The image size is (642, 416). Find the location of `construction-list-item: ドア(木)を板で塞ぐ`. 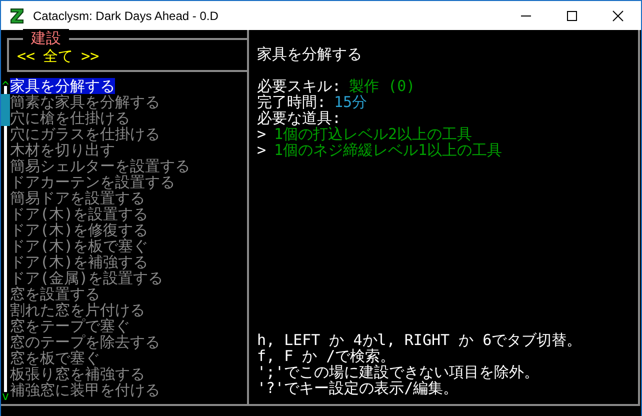

construction-list-item: ドア(木)を板で塞ぐ is located at coordinates (79, 246).